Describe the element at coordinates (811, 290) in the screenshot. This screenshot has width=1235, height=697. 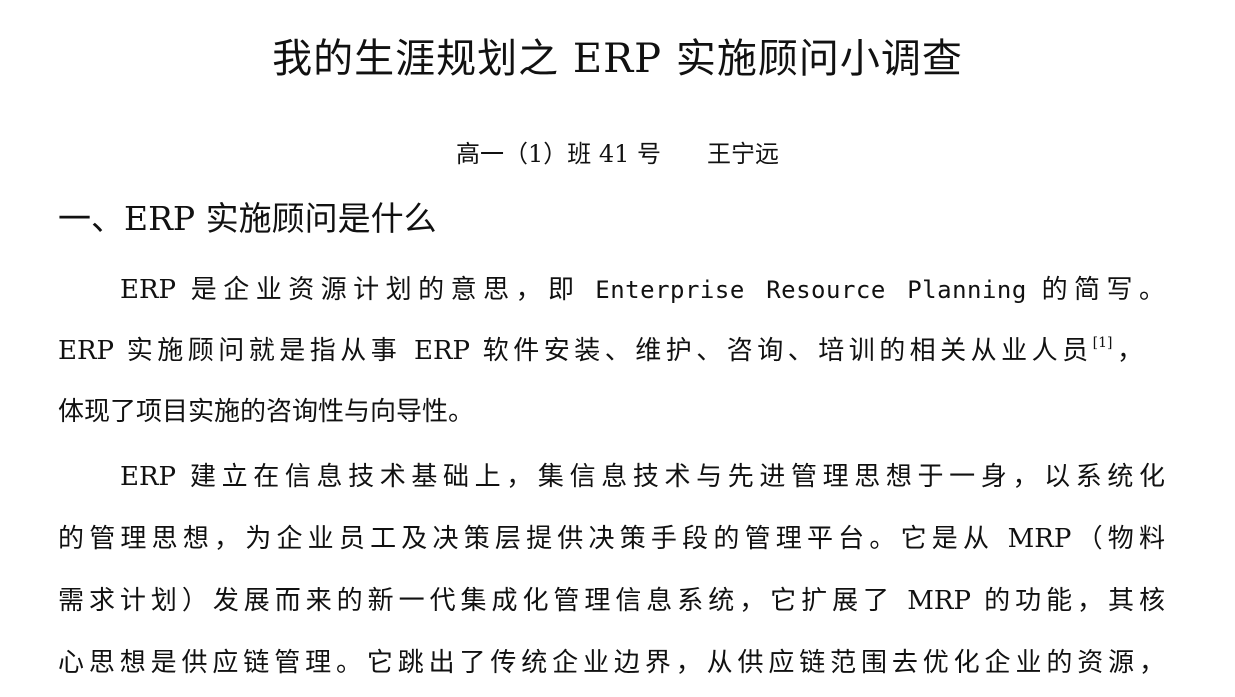
I see `english-term: Enterprise Resource Planning` at that location.